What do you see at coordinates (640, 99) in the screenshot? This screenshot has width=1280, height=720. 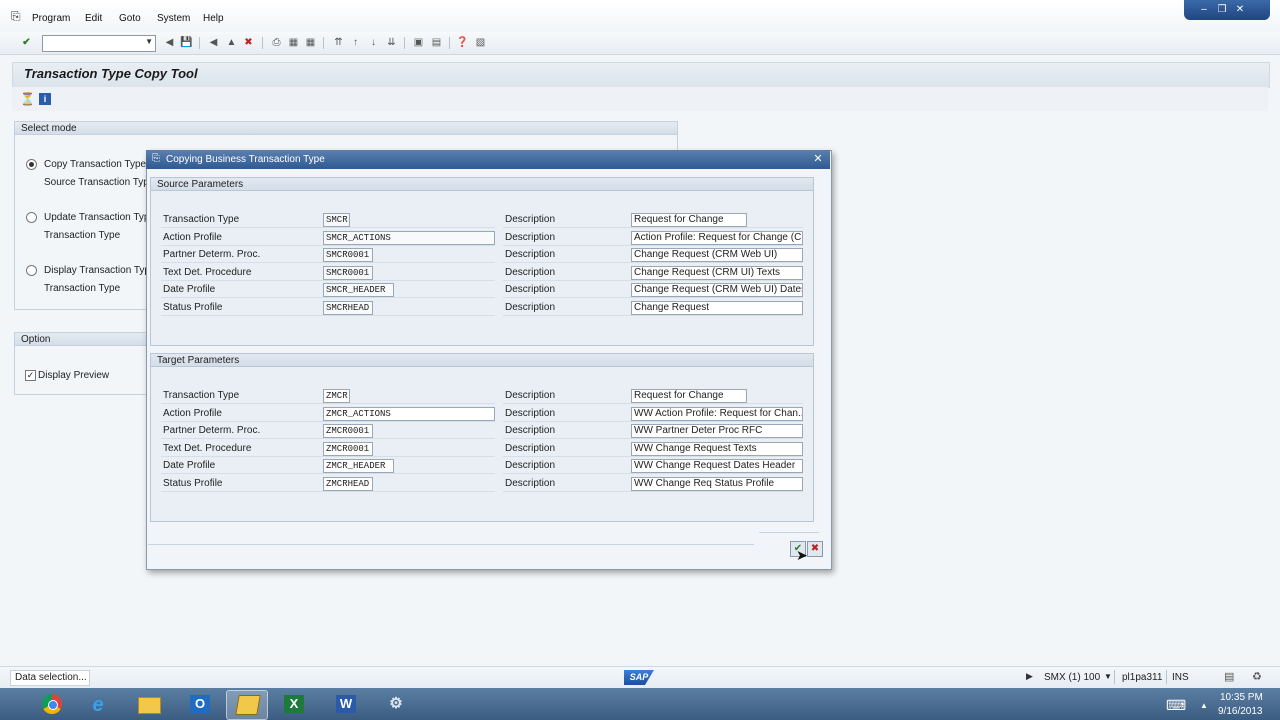 I see `application-toolbar: ⏳ i` at bounding box center [640, 99].